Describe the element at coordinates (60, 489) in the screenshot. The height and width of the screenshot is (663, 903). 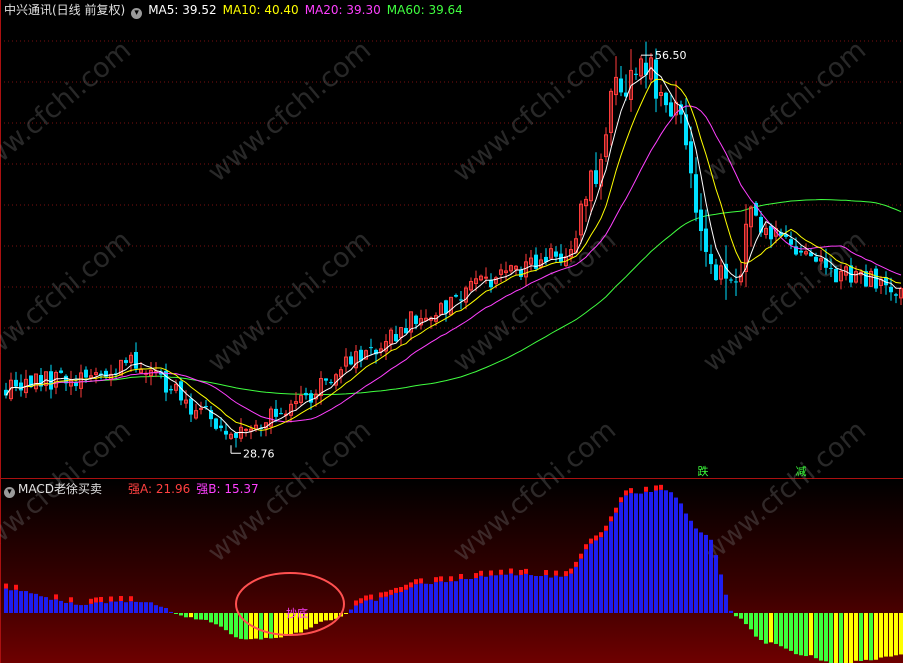
I see `indicator-name: MACD老徐买卖` at that location.